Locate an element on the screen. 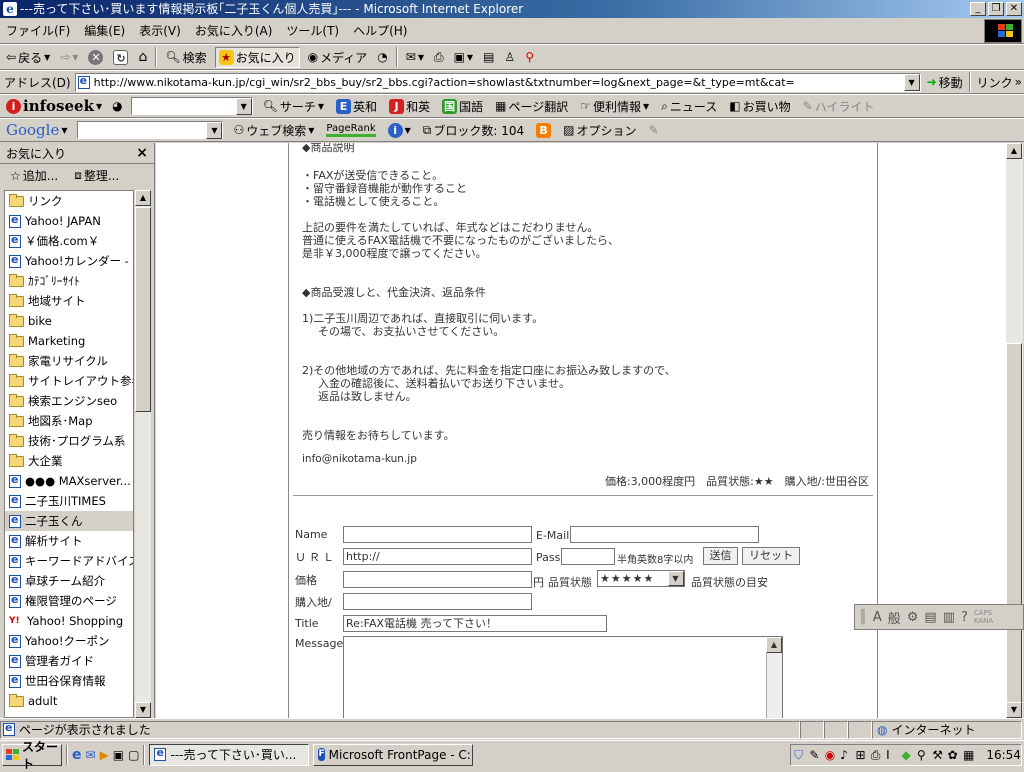 This screenshot has height=772, width=1024. favorite-item: 地域サイト is located at coordinates (69, 301).